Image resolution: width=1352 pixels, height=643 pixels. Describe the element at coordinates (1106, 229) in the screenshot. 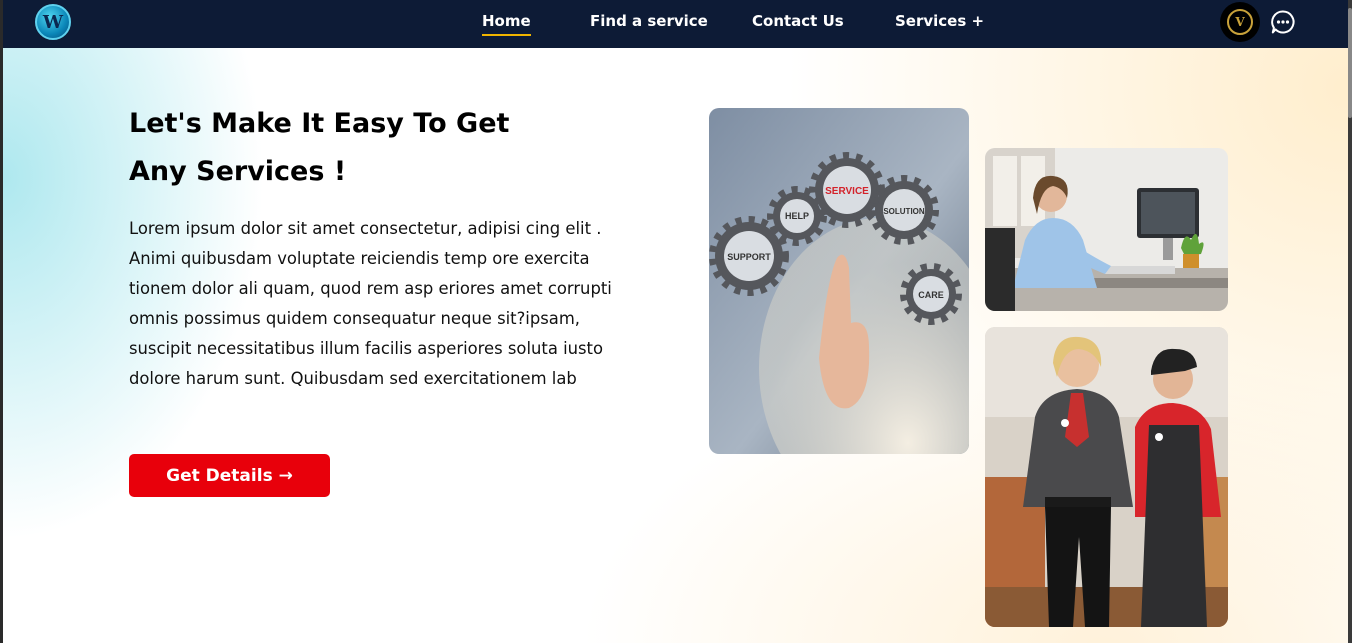

I see `receptionist-photo` at that location.